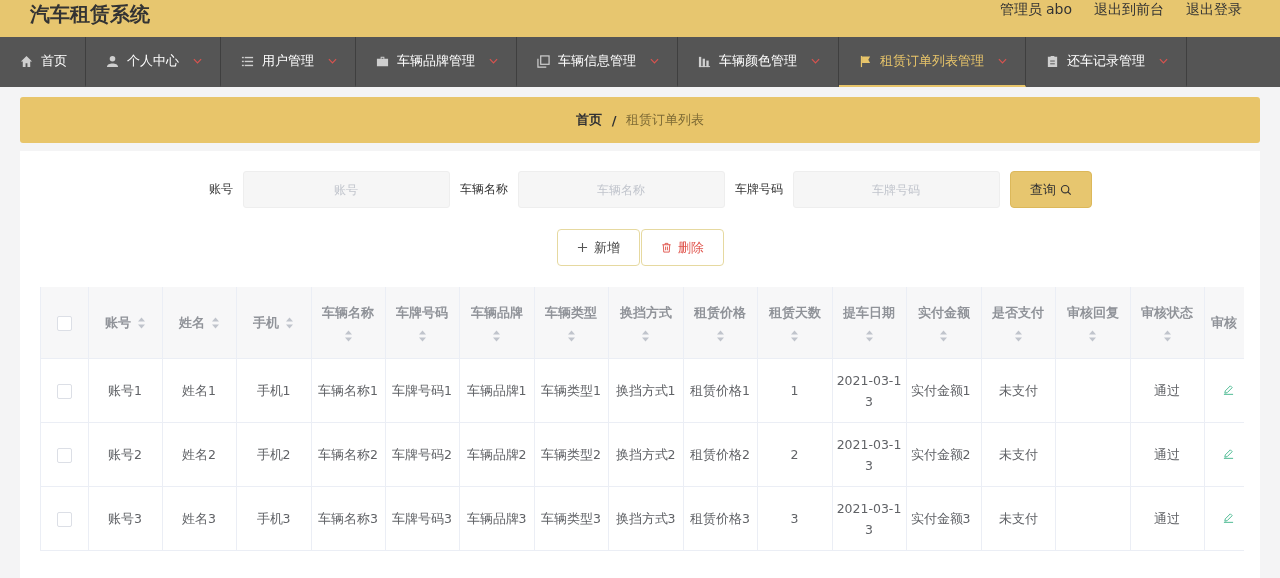 This screenshot has height=578, width=1280. I want to click on column-header: 租赁天数, so click(794, 312).